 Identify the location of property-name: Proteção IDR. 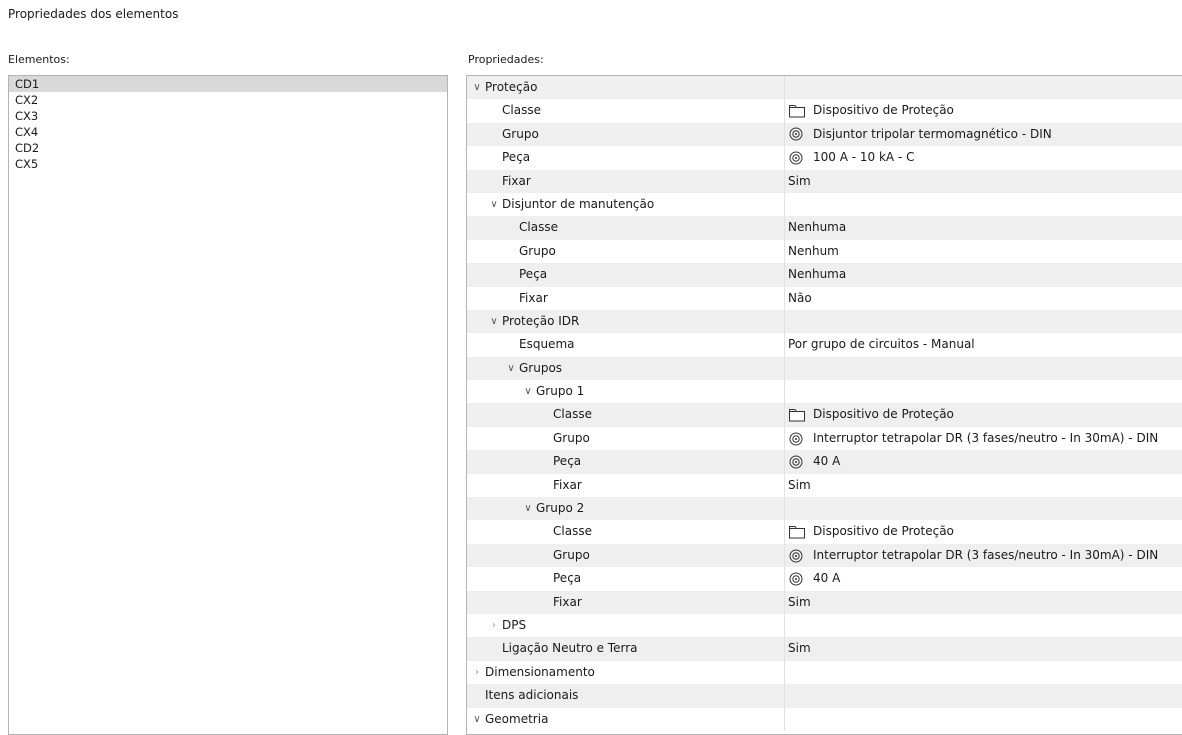
(541, 320).